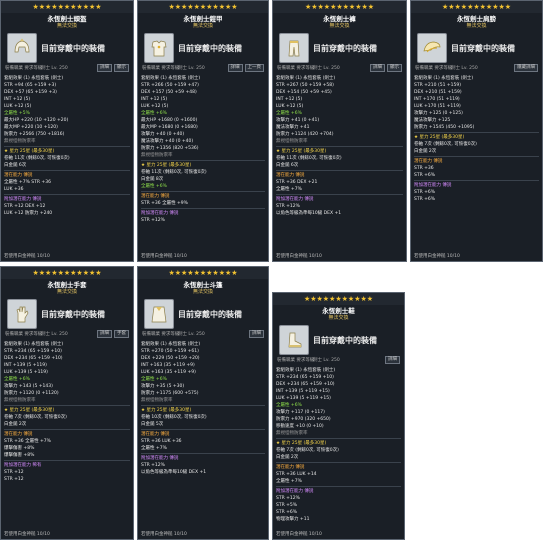 The height and width of the screenshot is (540, 543). What do you see at coordinates (67, 19) in the screenshot?
I see `item-name: 永恆劍士頭盔` at bounding box center [67, 19].